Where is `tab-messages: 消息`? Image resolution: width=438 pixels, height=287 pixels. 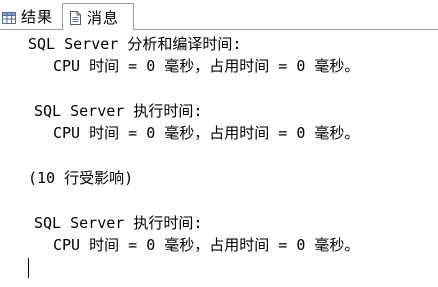 tab-messages: 消息 is located at coordinates (98, 17).